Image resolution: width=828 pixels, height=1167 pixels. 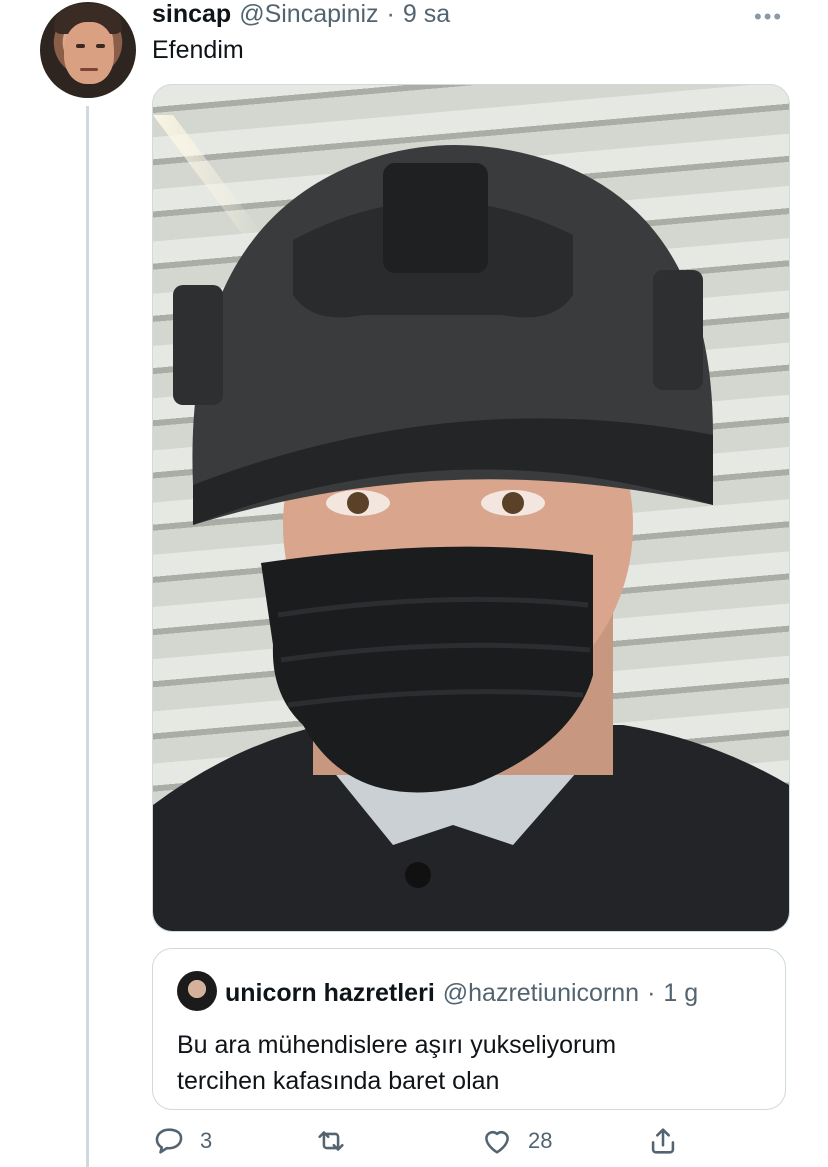 I want to click on retweet-button, so click(x=338, y=1141).